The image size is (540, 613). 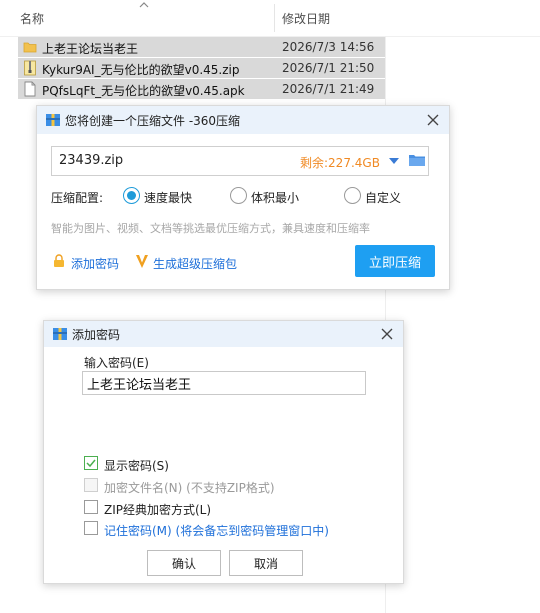 What do you see at coordinates (157, 509) in the screenshot?
I see `zip-classic-label: ZIP经典加密方式(L)` at bounding box center [157, 509].